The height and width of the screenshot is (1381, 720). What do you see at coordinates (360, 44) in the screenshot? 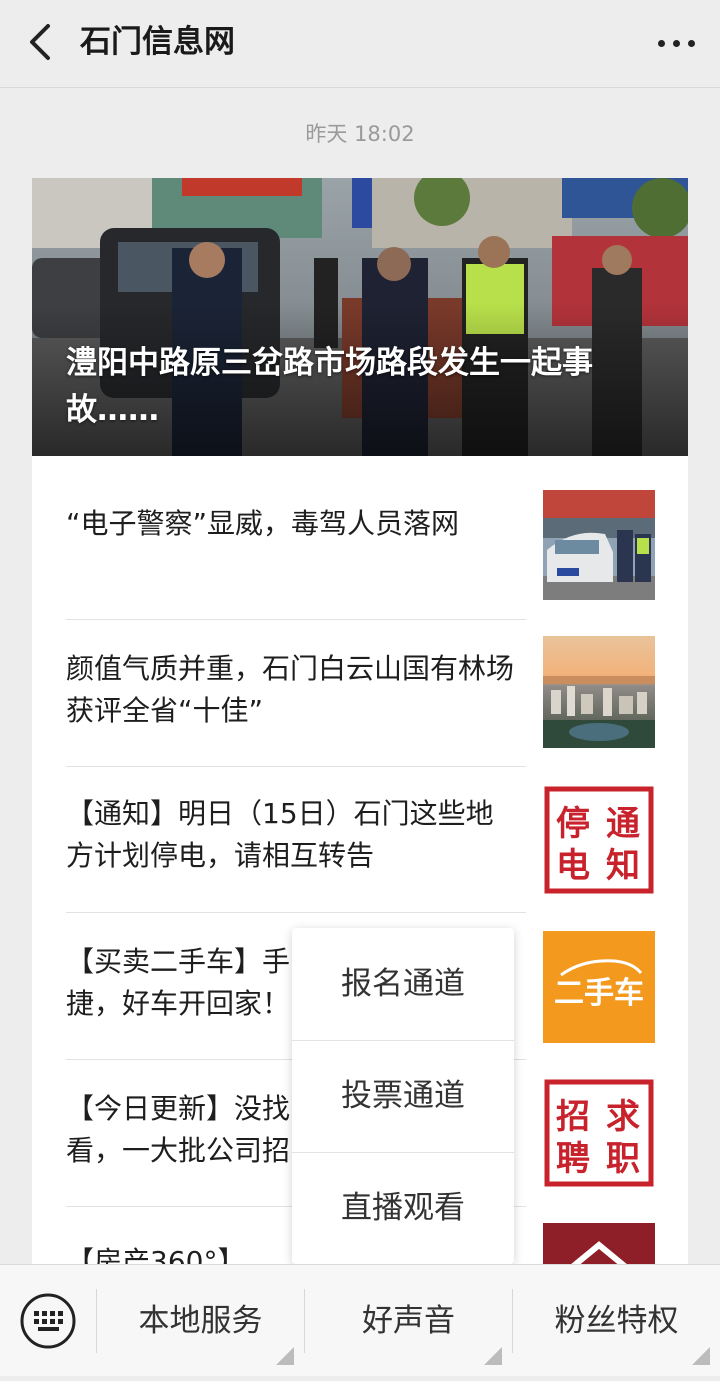
I see `title-bar: 石门信息网` at bounding box center [360, 44].